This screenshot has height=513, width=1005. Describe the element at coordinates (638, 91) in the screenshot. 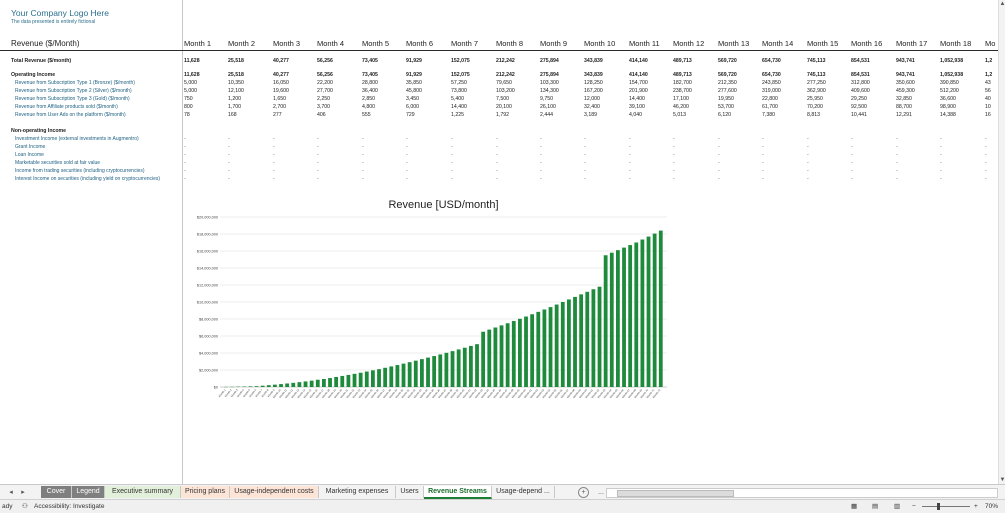

I see `table-cell: 201,900` at that location.